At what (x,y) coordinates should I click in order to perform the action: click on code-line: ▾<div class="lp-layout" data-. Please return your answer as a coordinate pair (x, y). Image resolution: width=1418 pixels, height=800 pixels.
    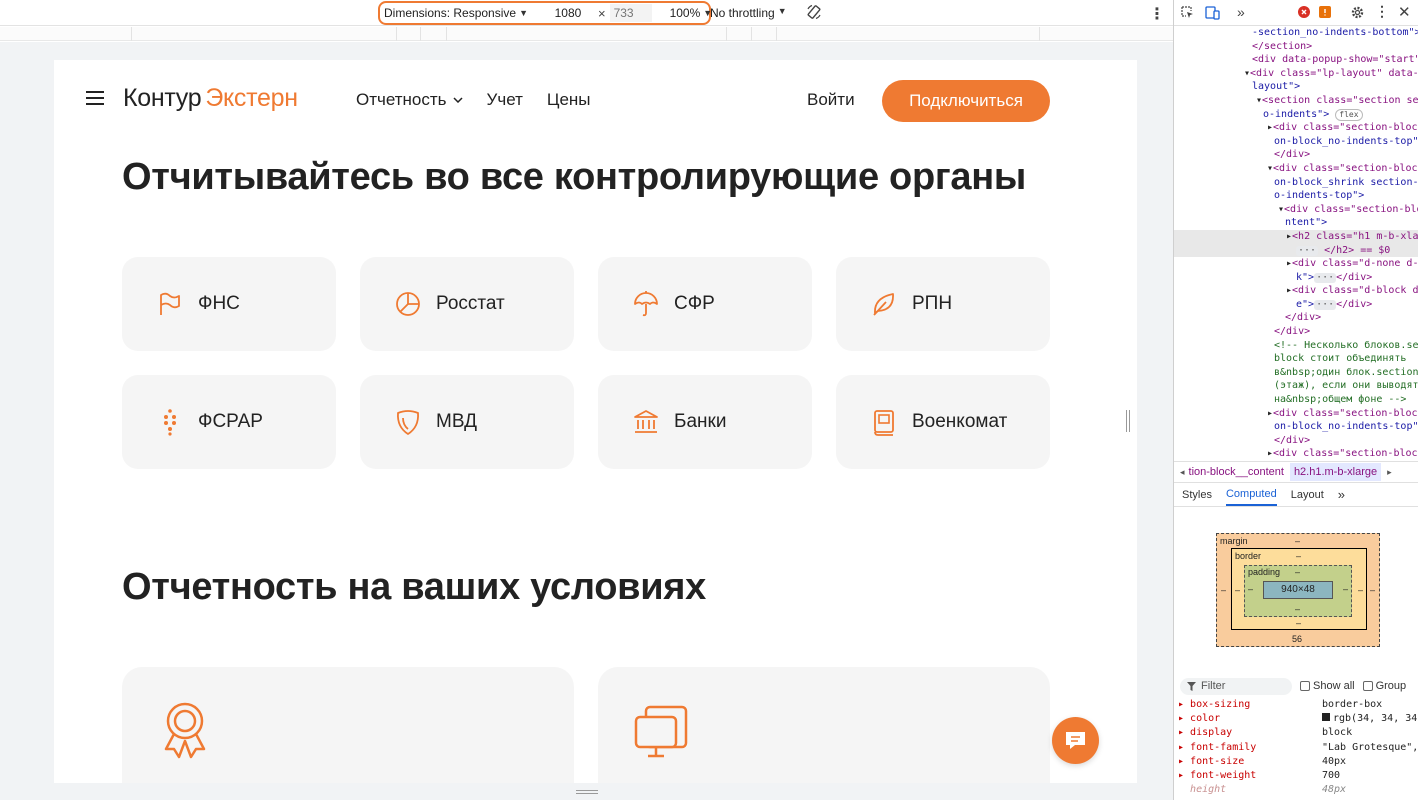
    Looking at the image, I should click on (1296, 74).